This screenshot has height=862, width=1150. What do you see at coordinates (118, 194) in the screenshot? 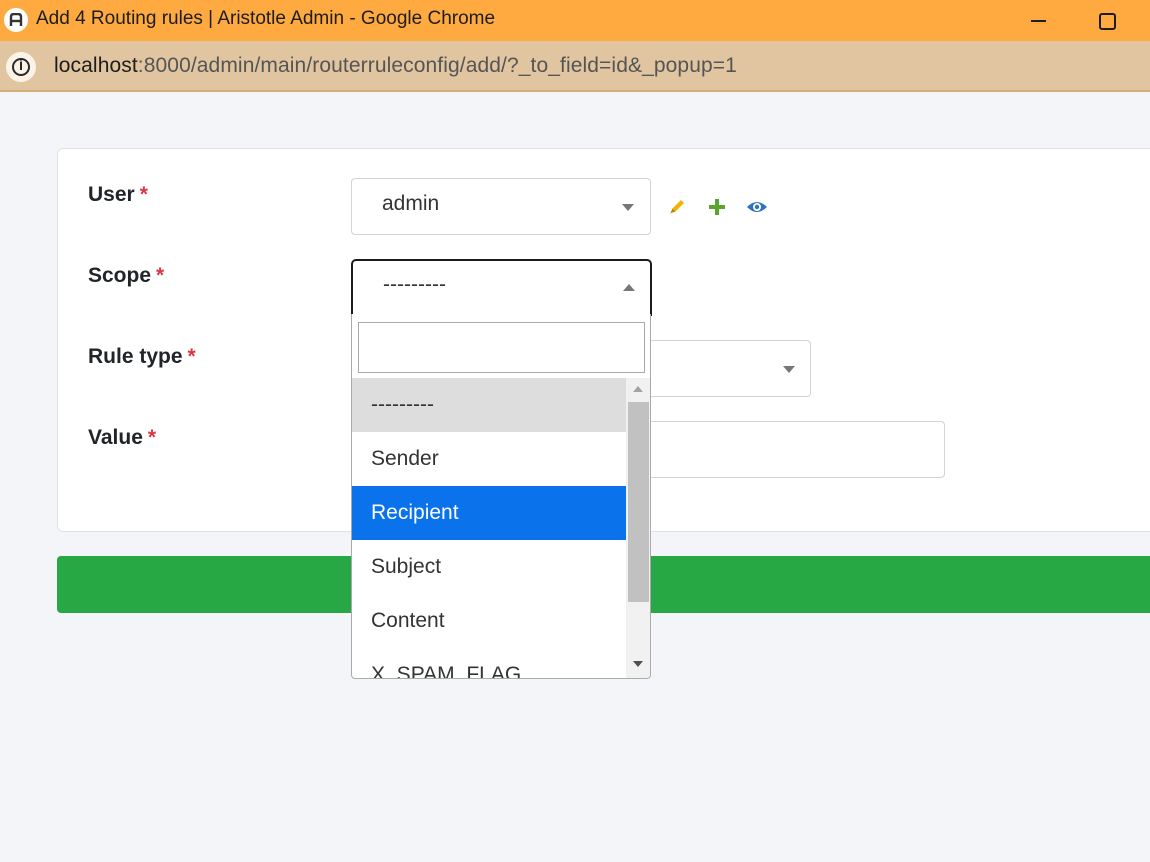
I see `user-label: User *` at bounding box center [118, 194].